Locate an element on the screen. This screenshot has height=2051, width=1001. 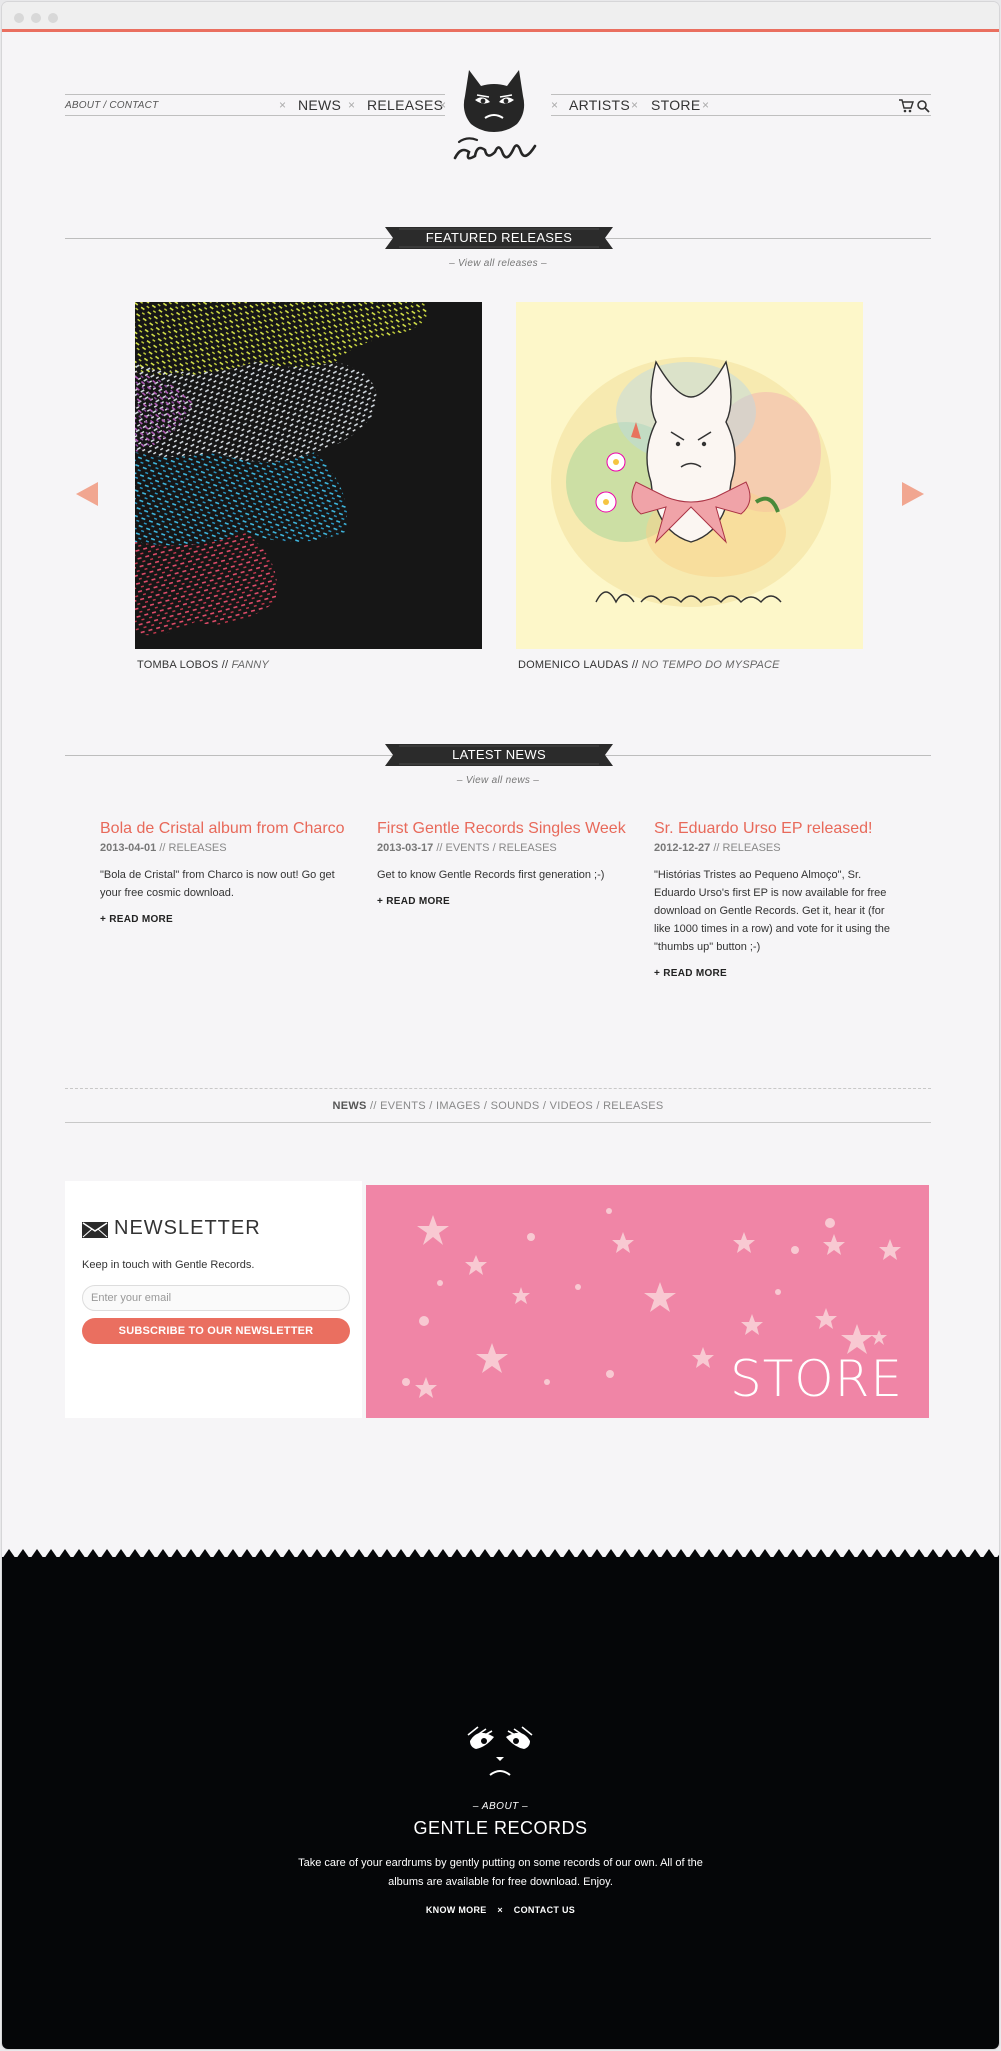
release-cover-tomba-lobos is located at coordinates (308, 475).